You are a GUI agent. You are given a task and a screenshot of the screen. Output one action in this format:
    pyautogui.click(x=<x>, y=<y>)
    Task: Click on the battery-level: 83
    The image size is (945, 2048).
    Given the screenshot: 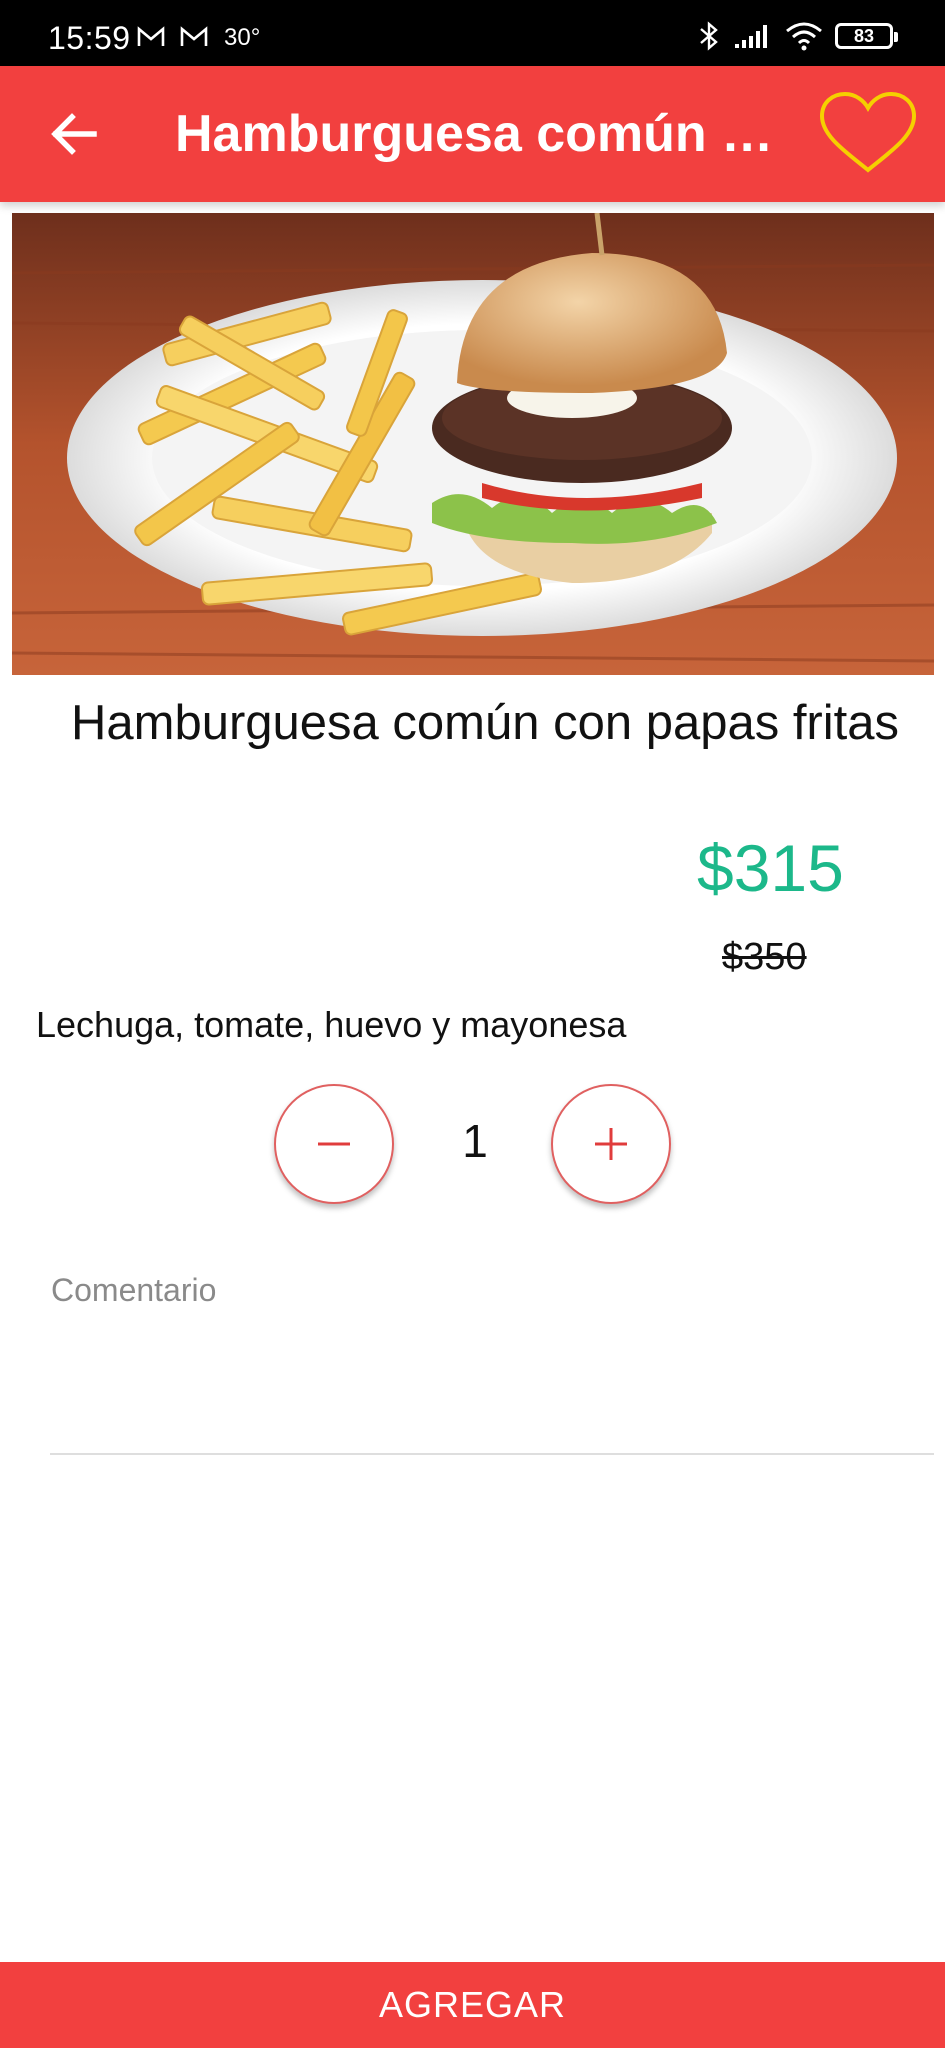 What is the action you would take?
    pyautogui.click(x=864, y=35)
    